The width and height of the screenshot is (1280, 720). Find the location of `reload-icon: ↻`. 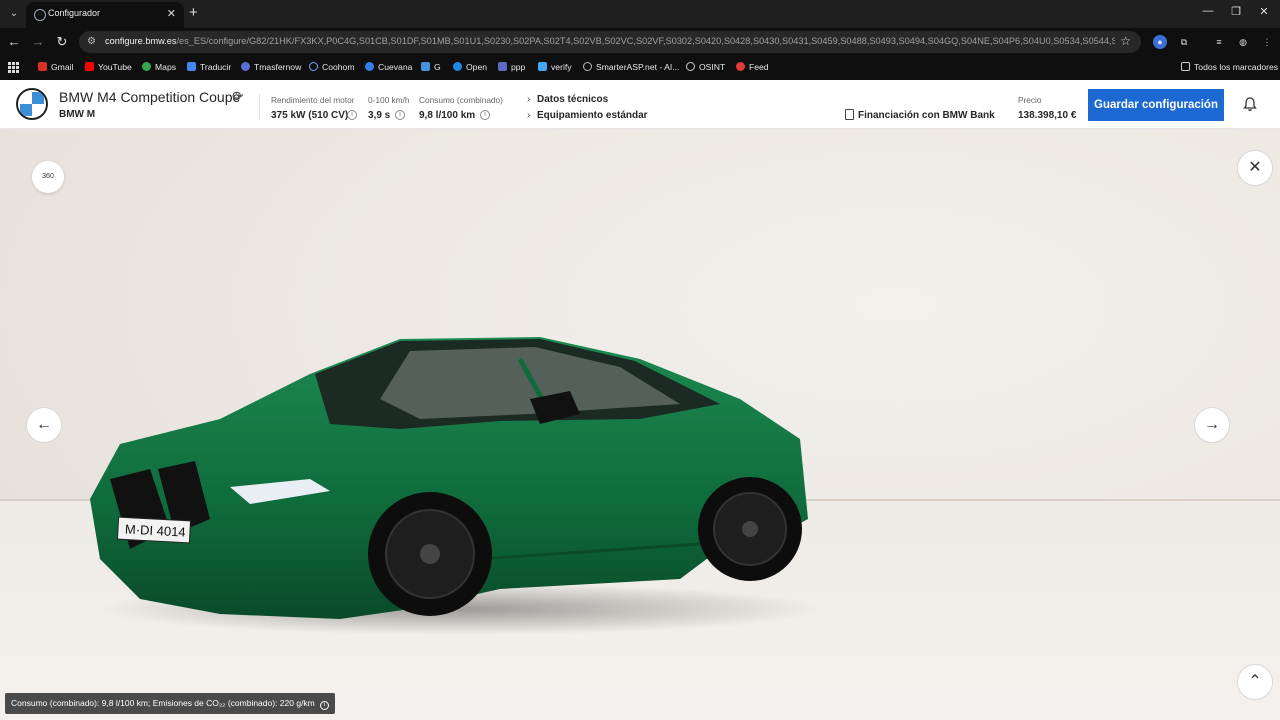

reload-icon: ↻ is located at coordinates (62, 42).